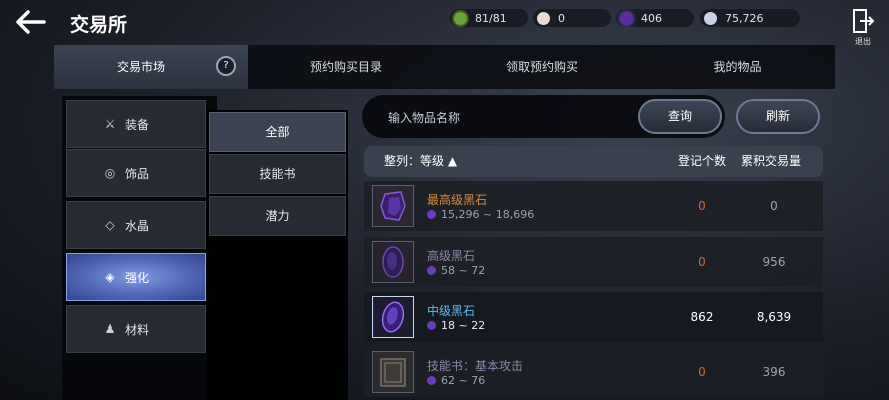 The image size is (889, 400). Describe the element at coordinates (277, 132) in the screenshot. I see `subcategory-all: 全部` at that location.